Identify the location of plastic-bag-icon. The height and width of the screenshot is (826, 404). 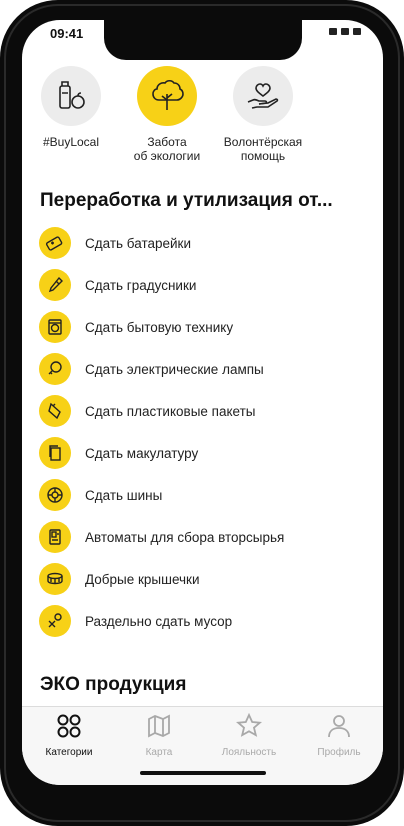
(55, 411).